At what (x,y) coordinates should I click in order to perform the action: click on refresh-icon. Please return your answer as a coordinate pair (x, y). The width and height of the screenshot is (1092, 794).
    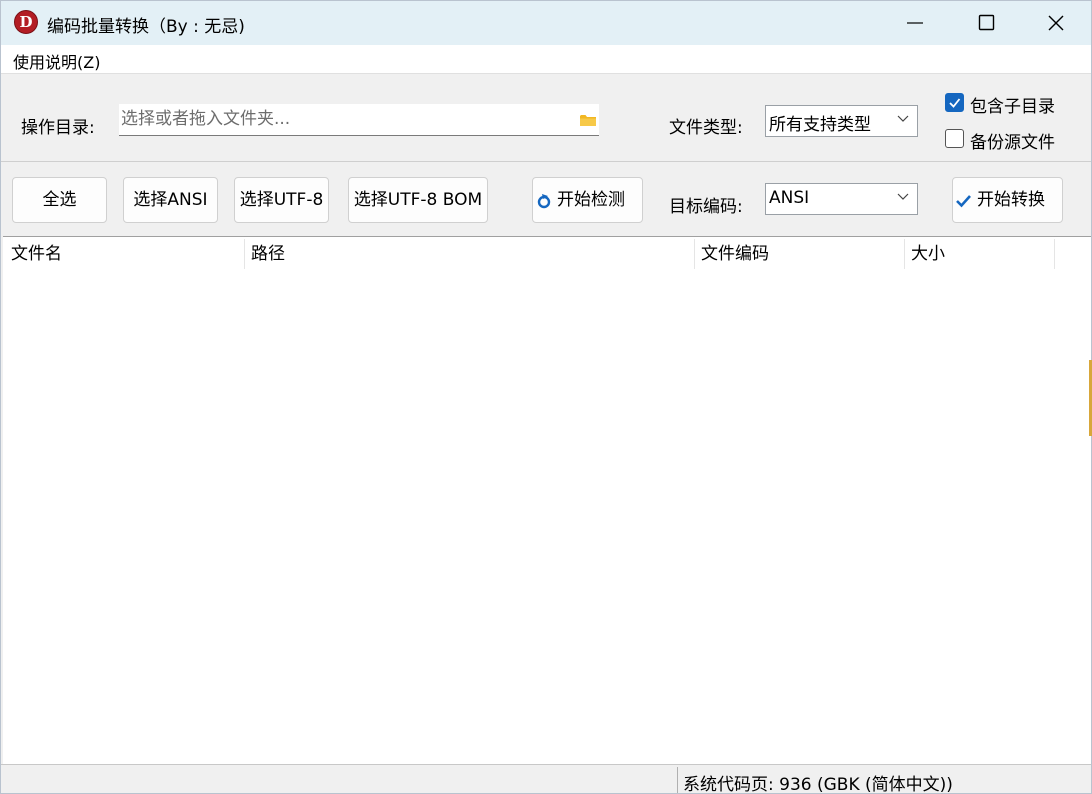
    Looking at the image, I should click on (544, 201).